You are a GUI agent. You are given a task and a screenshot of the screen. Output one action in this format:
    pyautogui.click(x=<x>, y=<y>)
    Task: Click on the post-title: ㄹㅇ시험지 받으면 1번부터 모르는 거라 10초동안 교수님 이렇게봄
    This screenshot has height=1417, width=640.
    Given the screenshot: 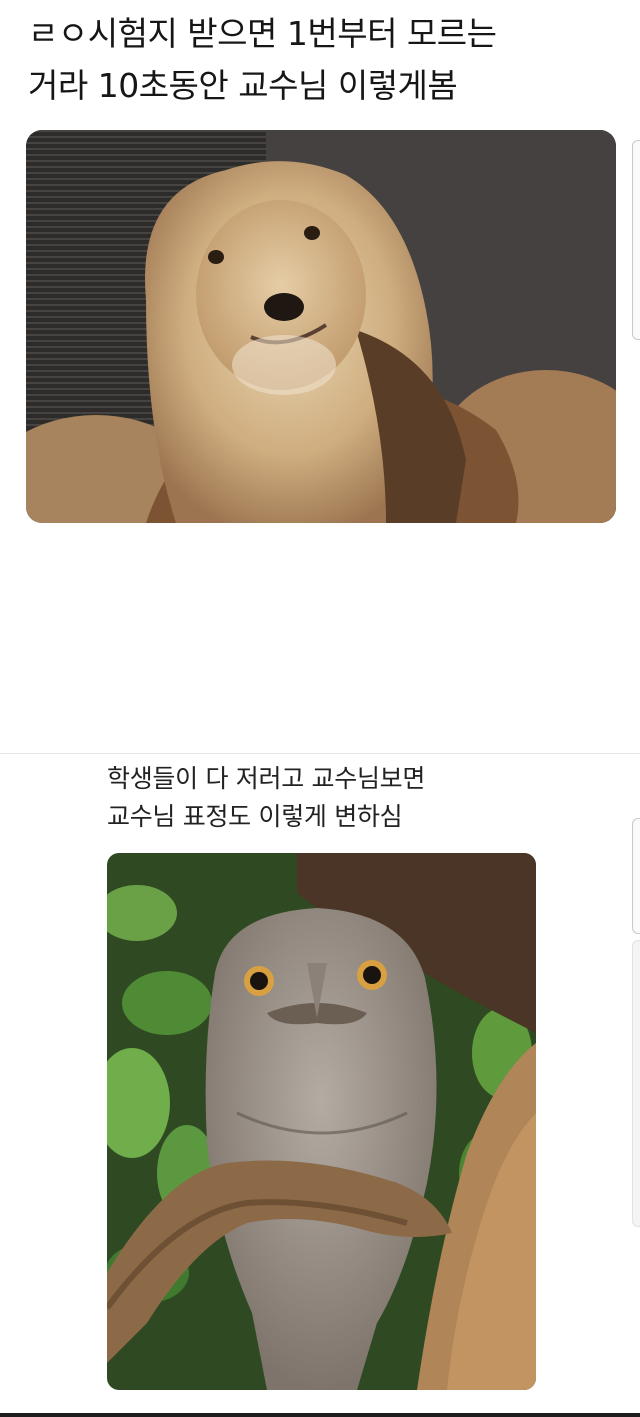 What is the action you would take?
    pyautogui.click(x=262, y=59)
    